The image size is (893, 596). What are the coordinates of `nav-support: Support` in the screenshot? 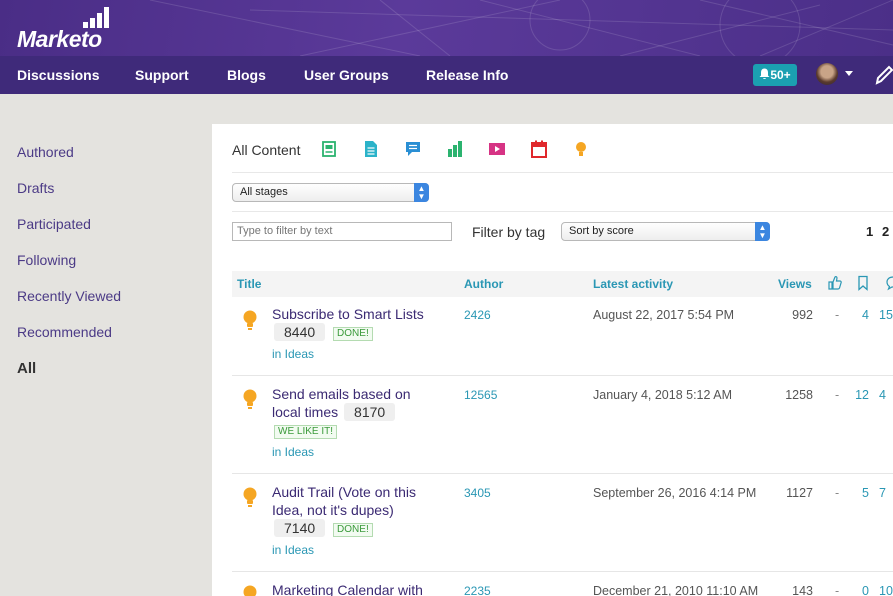 It's located at (162, 75).